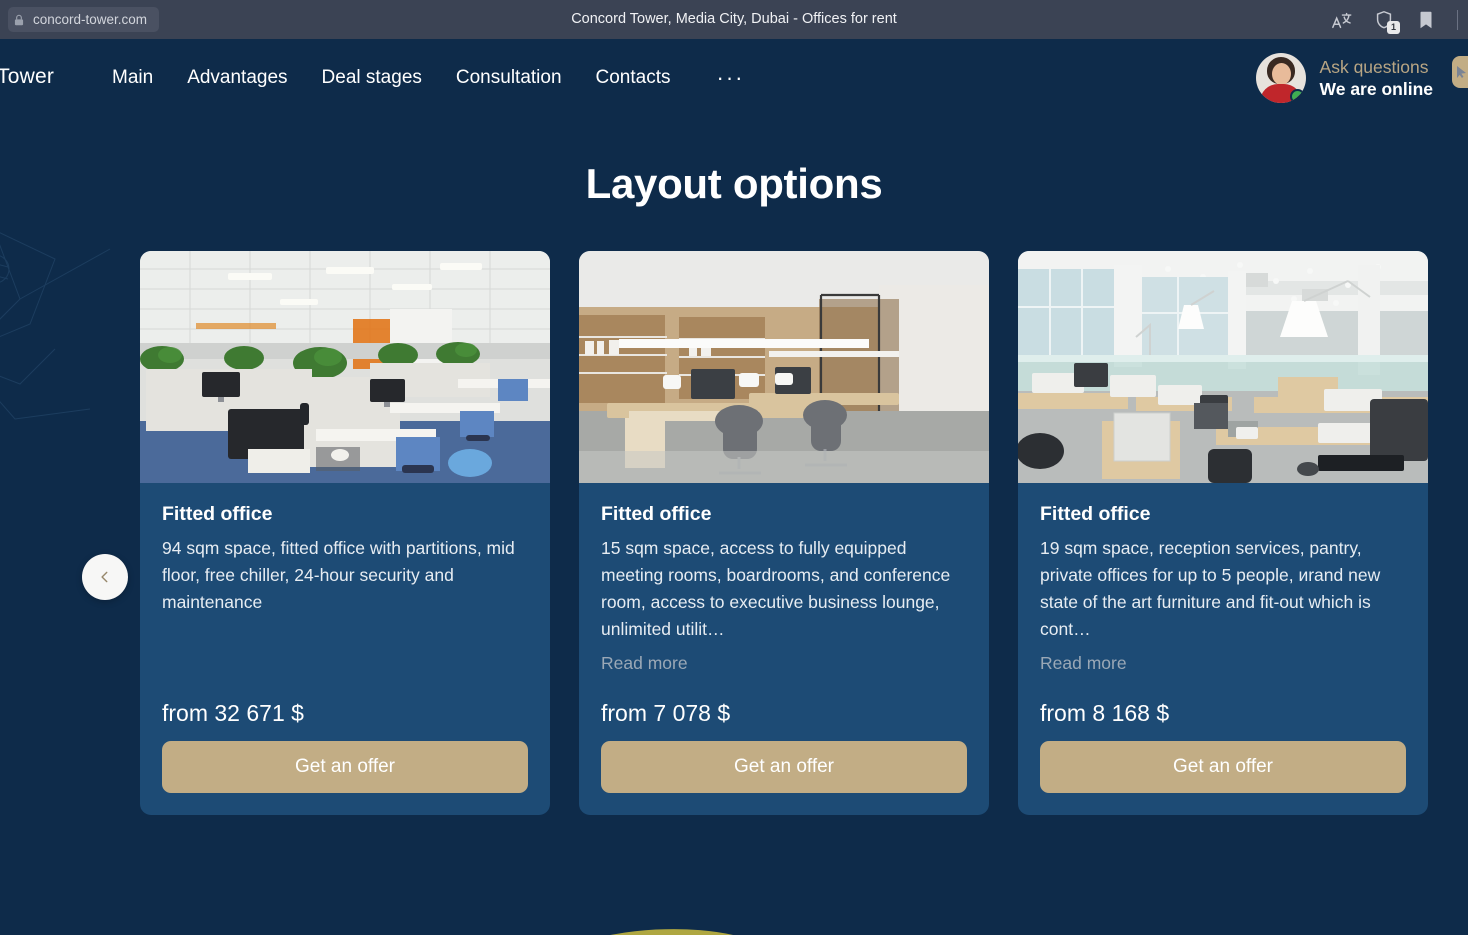  I want to click on chat-status-label: We are online, so click(1376, 89).